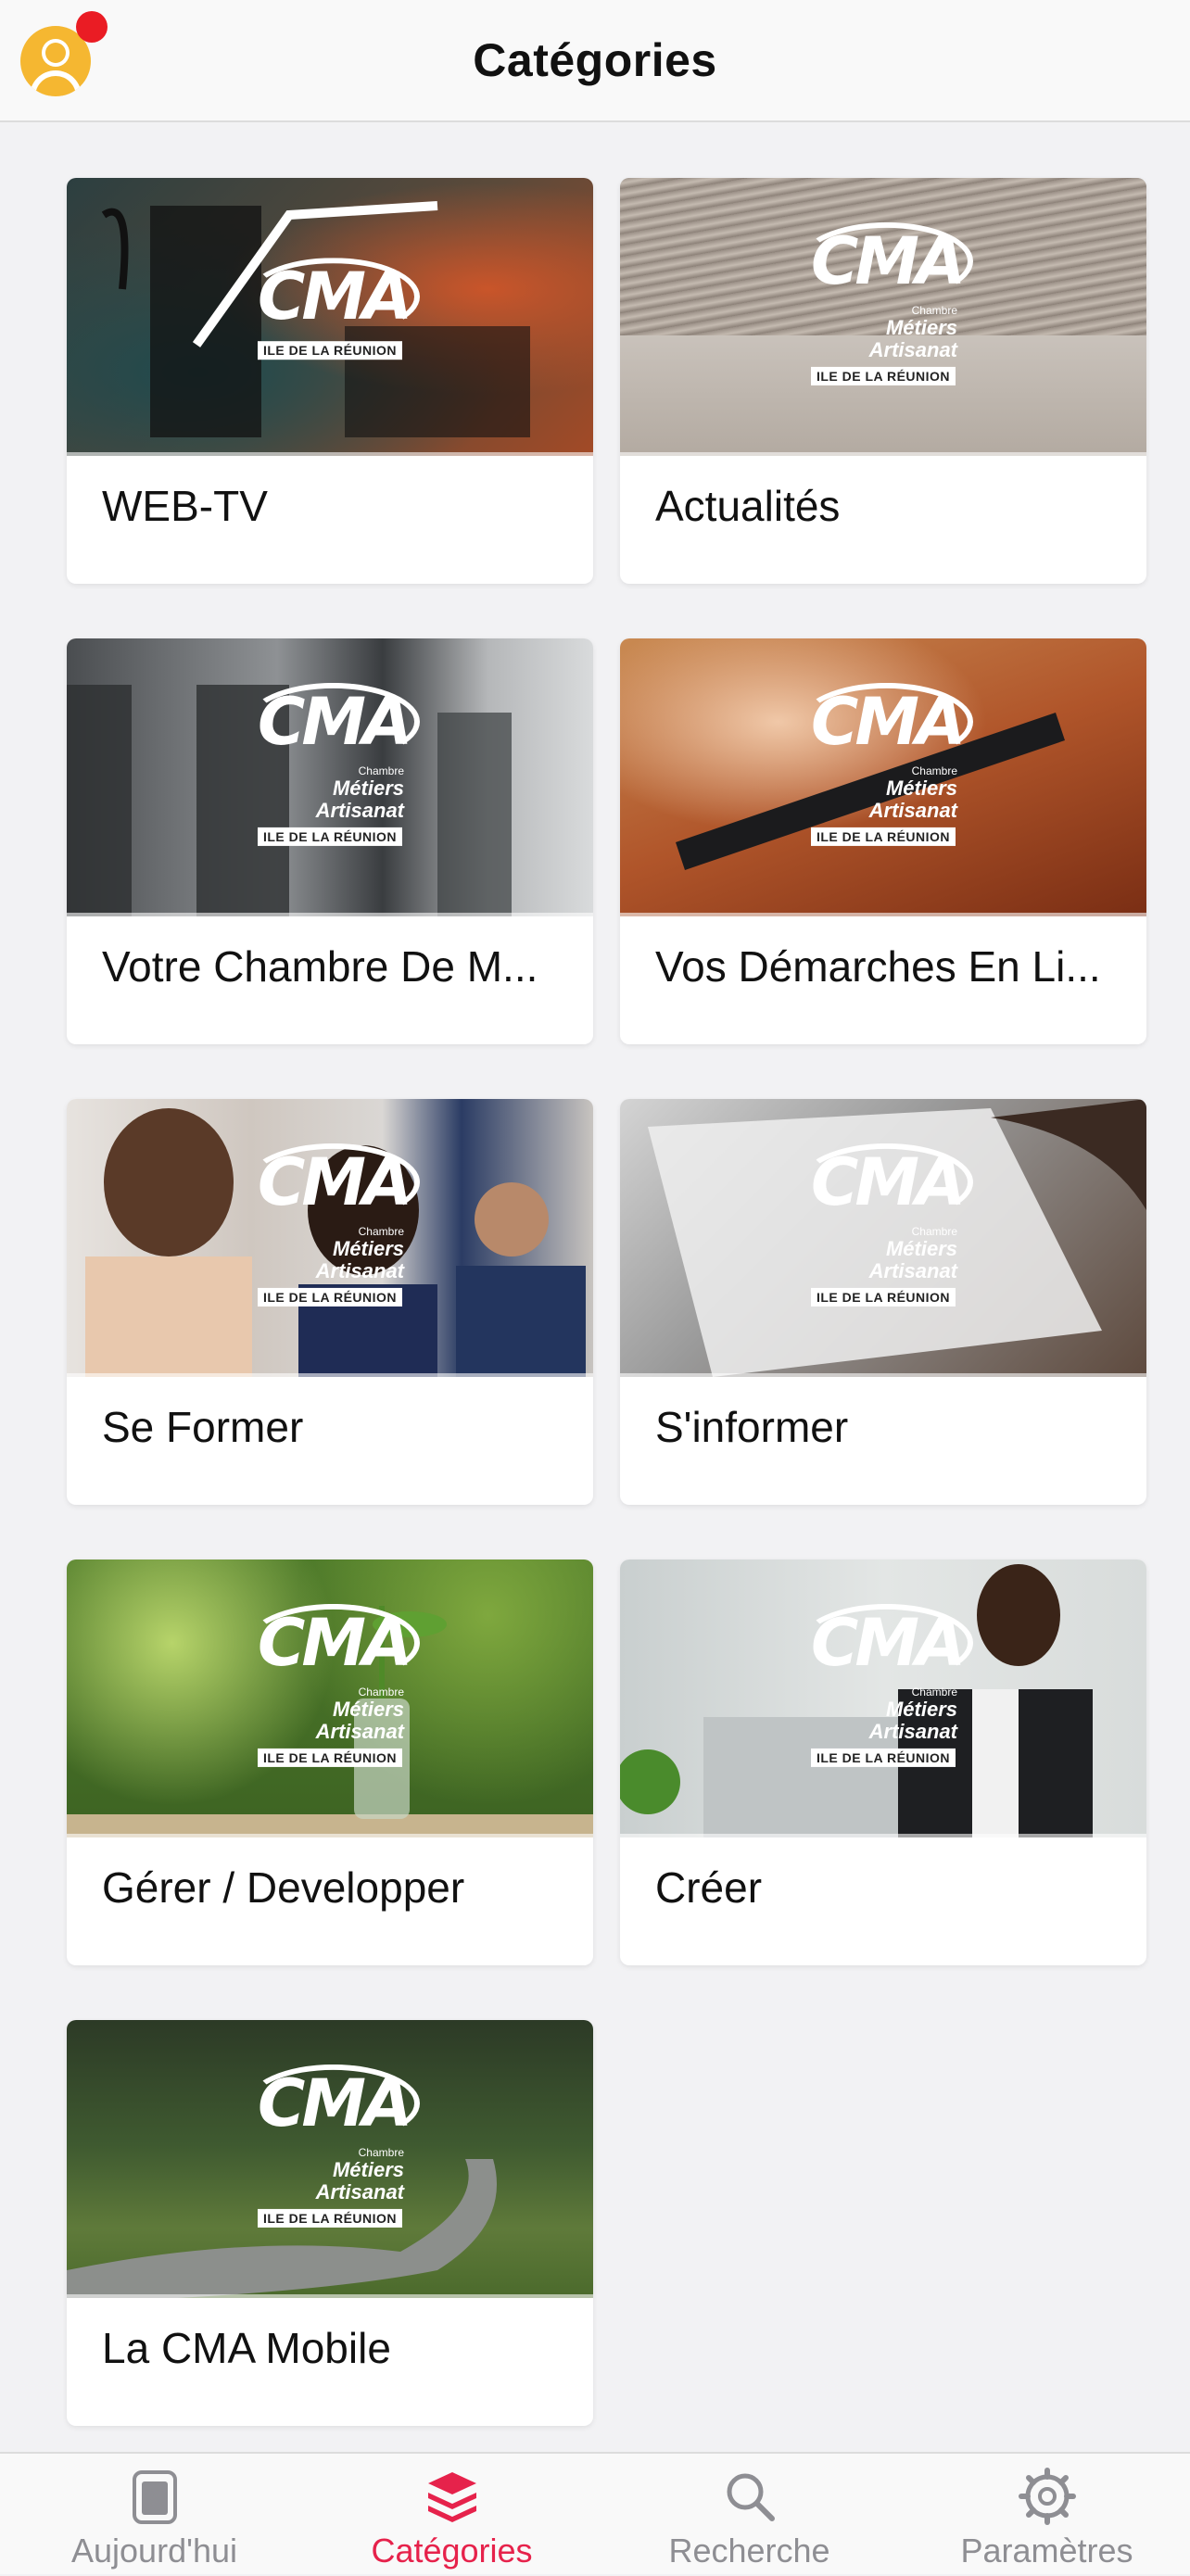  What do you see at coordinates (751, 2497) in the screenshot?
I see `search-icon` at bounding box center [751, 2497].